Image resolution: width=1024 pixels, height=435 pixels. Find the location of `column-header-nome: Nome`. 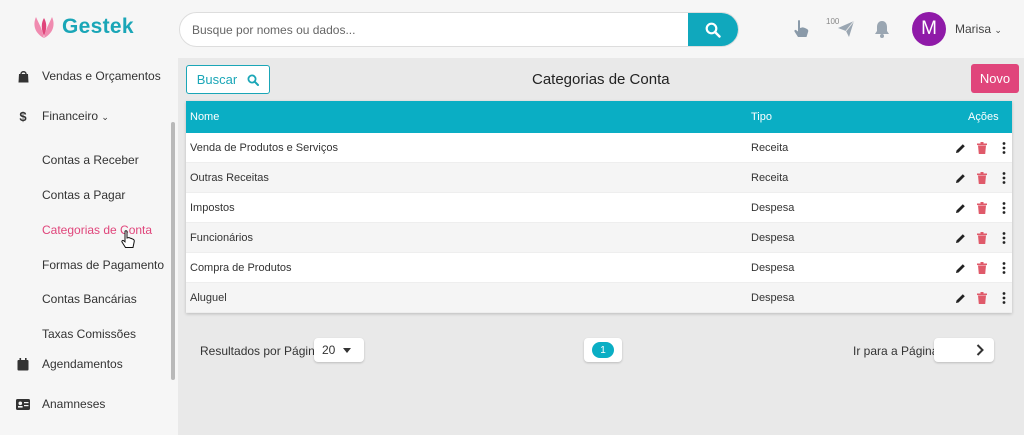

column-header-nome: Nome is located at coordinates (204, 117).